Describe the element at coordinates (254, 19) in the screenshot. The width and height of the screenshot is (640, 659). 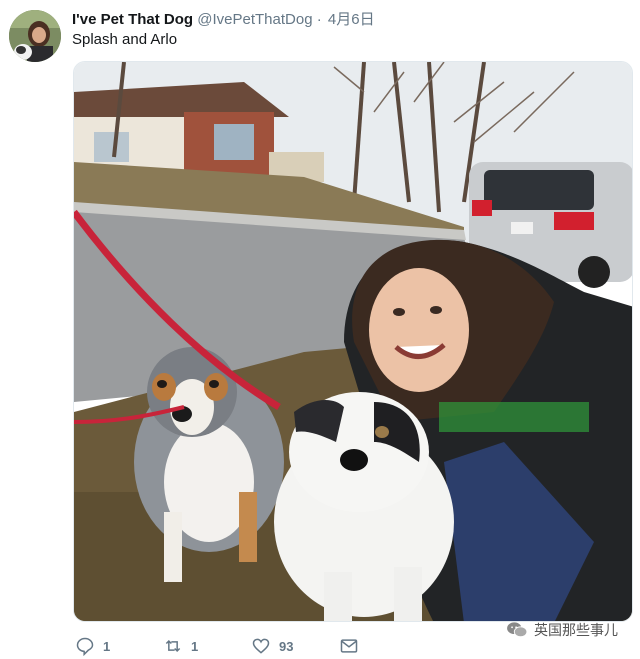
I see `user-handle: @IvePetThatDog` at that location.